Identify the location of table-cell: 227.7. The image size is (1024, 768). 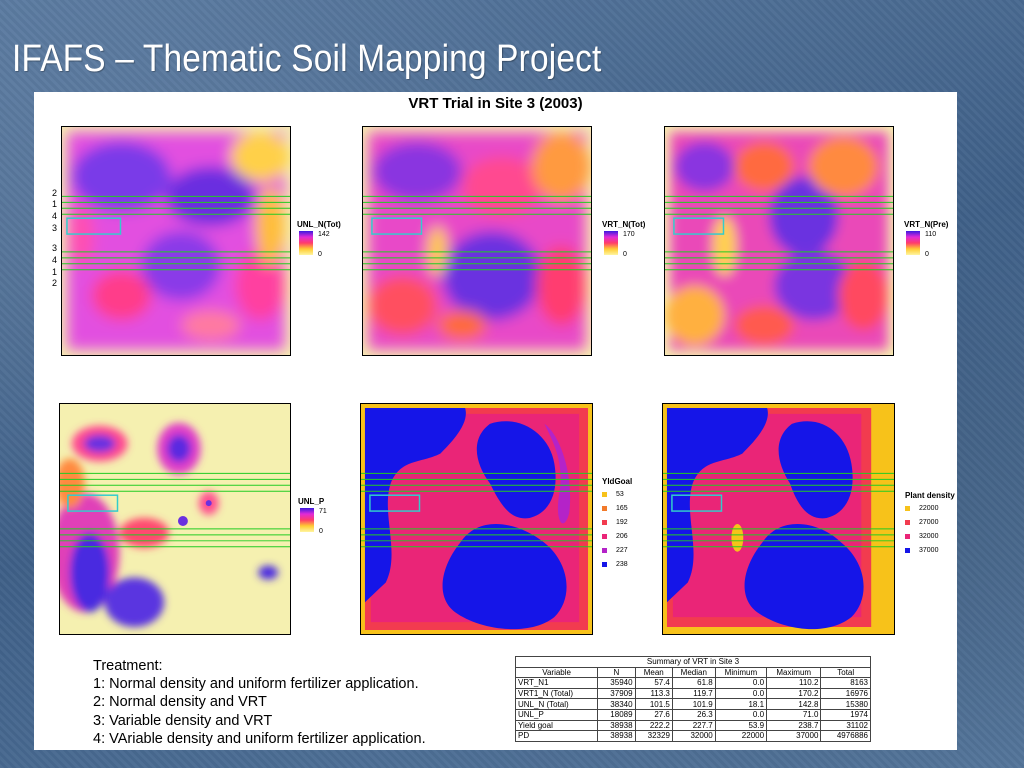
(693, 725).